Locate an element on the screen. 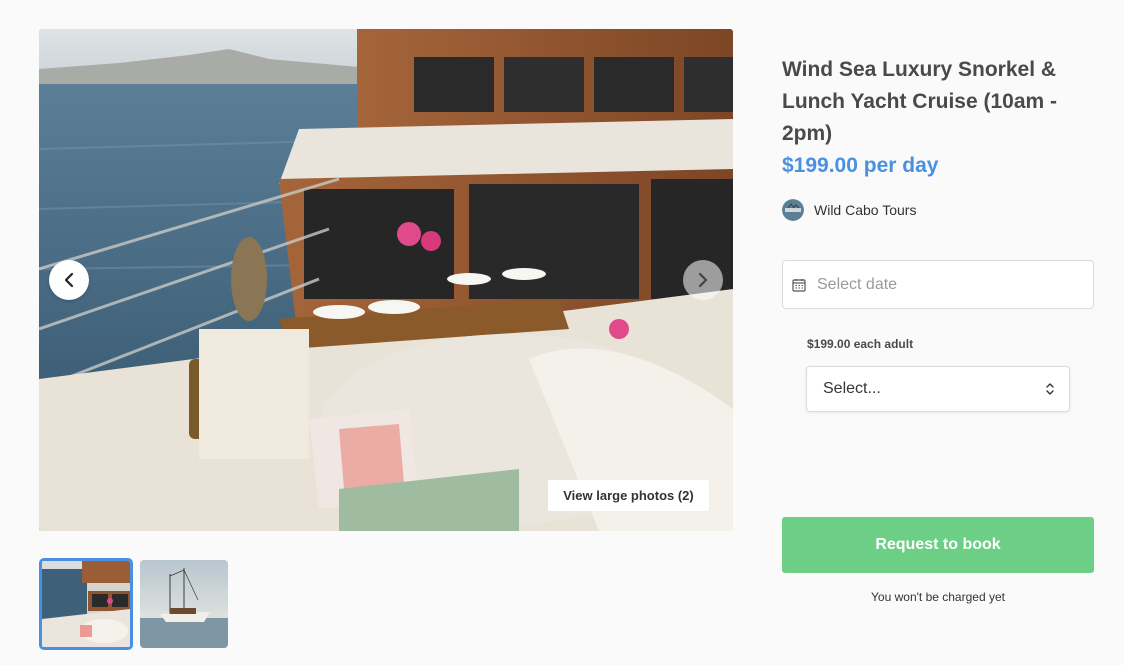 The width and height of the screenshot is (1124, 665). charge-note: You won't be charged yet is located at coordinates (938, 597).